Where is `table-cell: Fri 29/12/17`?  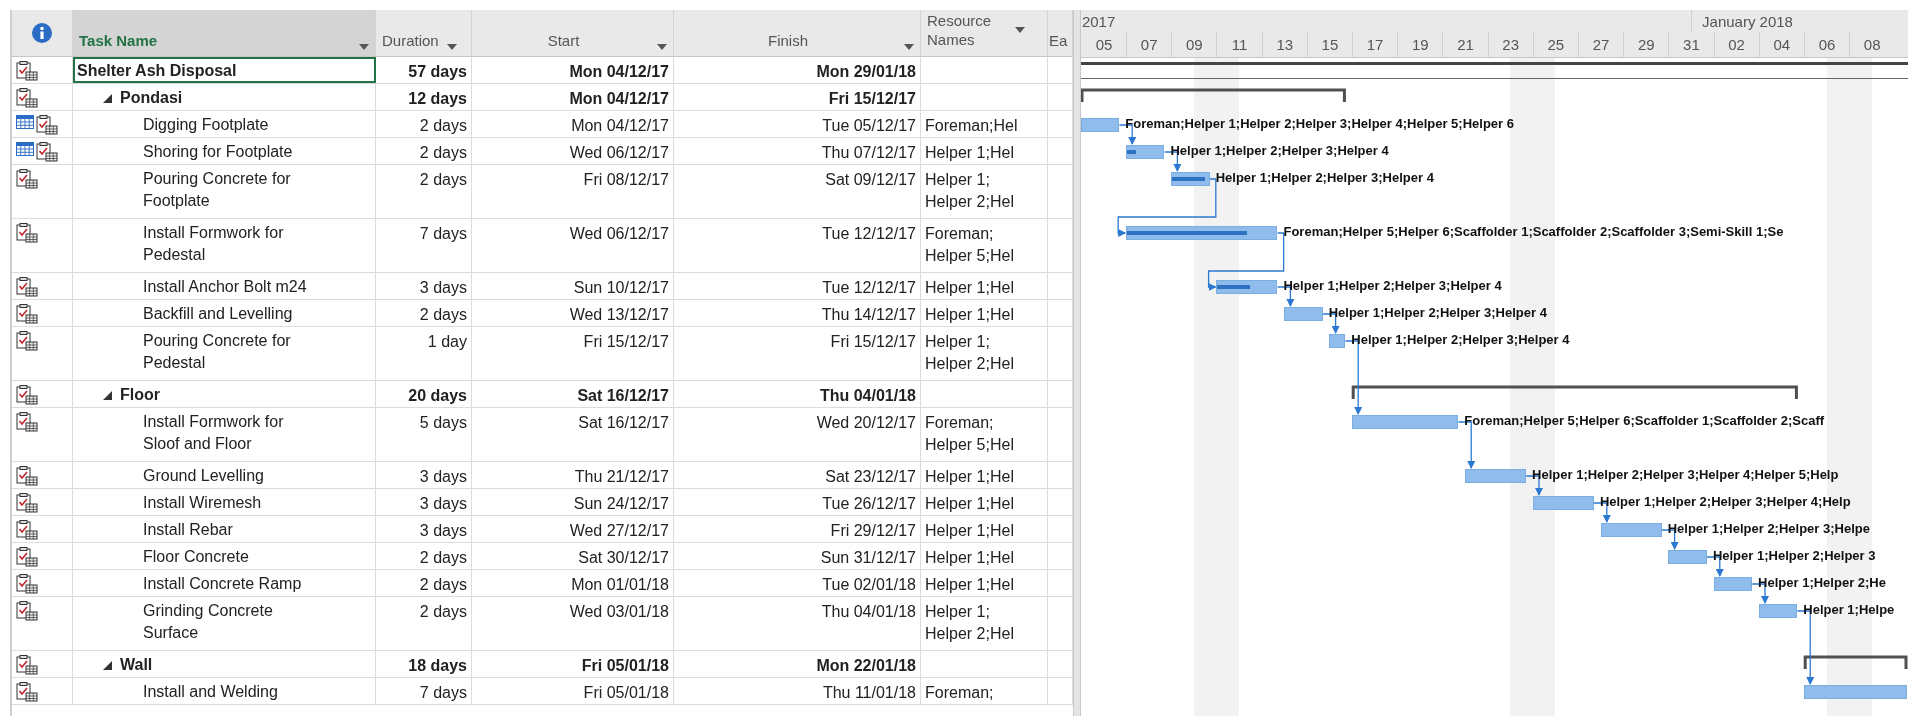 table-cell: Fri 29/12/17 is located at coordinates (797, 529).